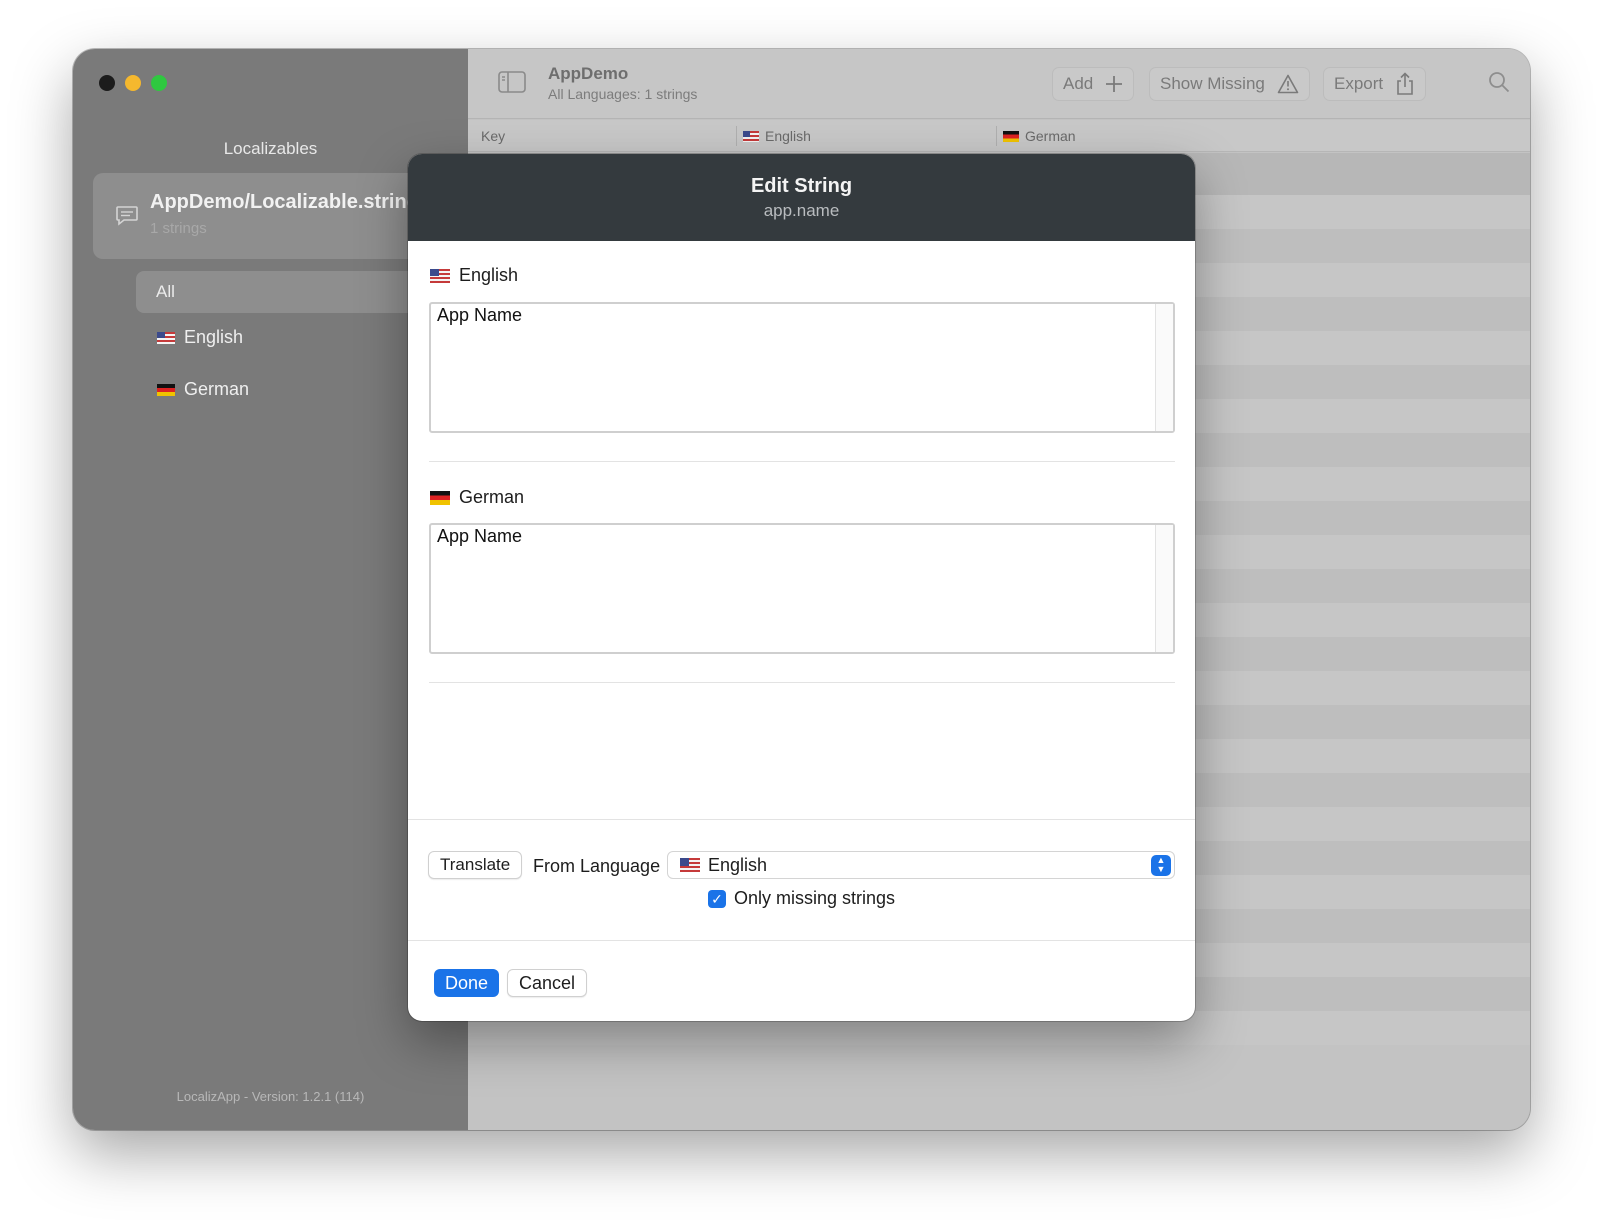  I want to click on window-controls, so click(133, 83).